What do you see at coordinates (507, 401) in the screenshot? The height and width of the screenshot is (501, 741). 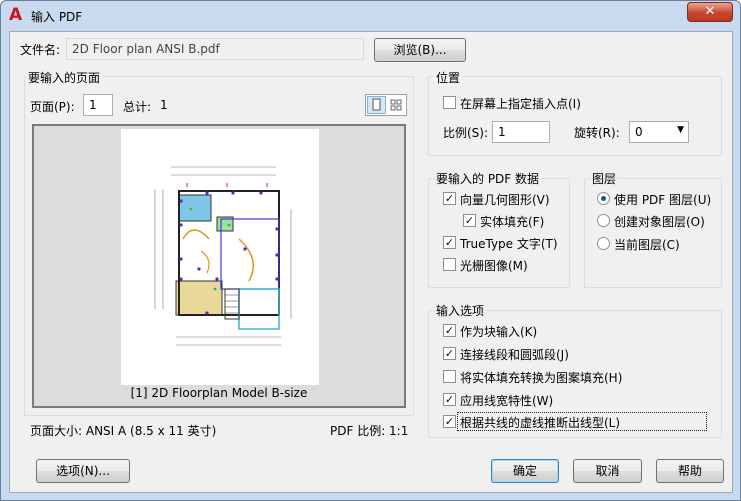 I see `apply-lineweight-label: 应用线宽特性(W)` at bounding box center [507, 401].